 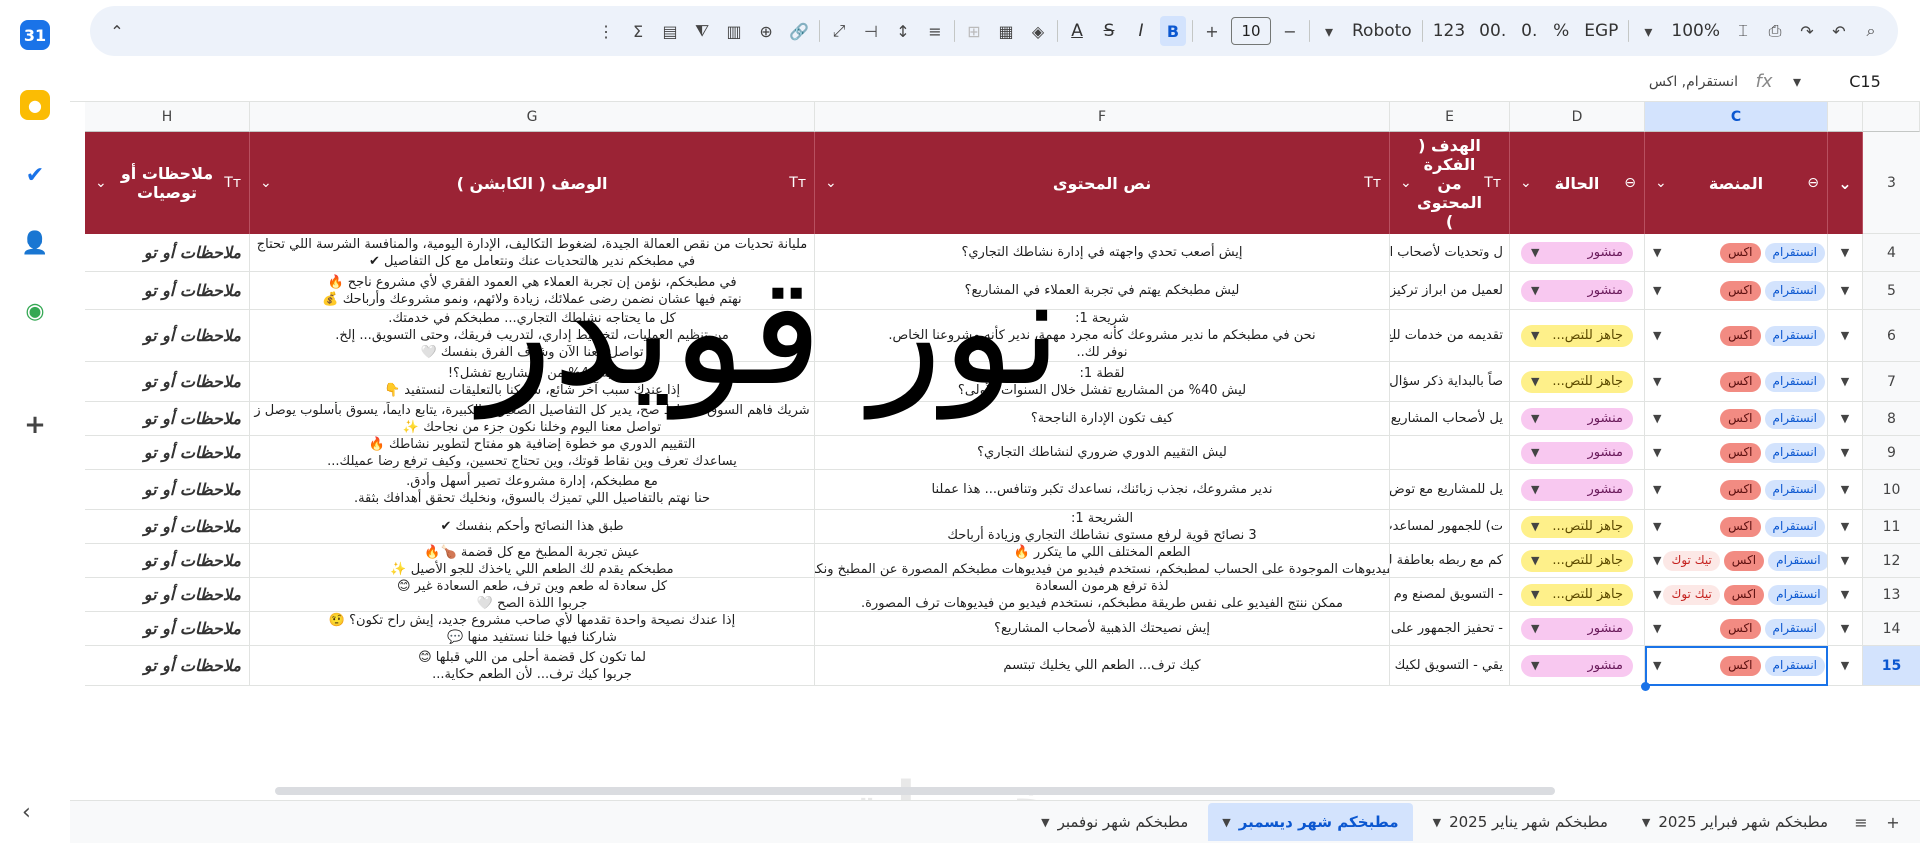 What do you see at coordinates (1893, 822) in the screenshot?
I see `add-sheet-icon: +` at bounding box center [1893, 822].